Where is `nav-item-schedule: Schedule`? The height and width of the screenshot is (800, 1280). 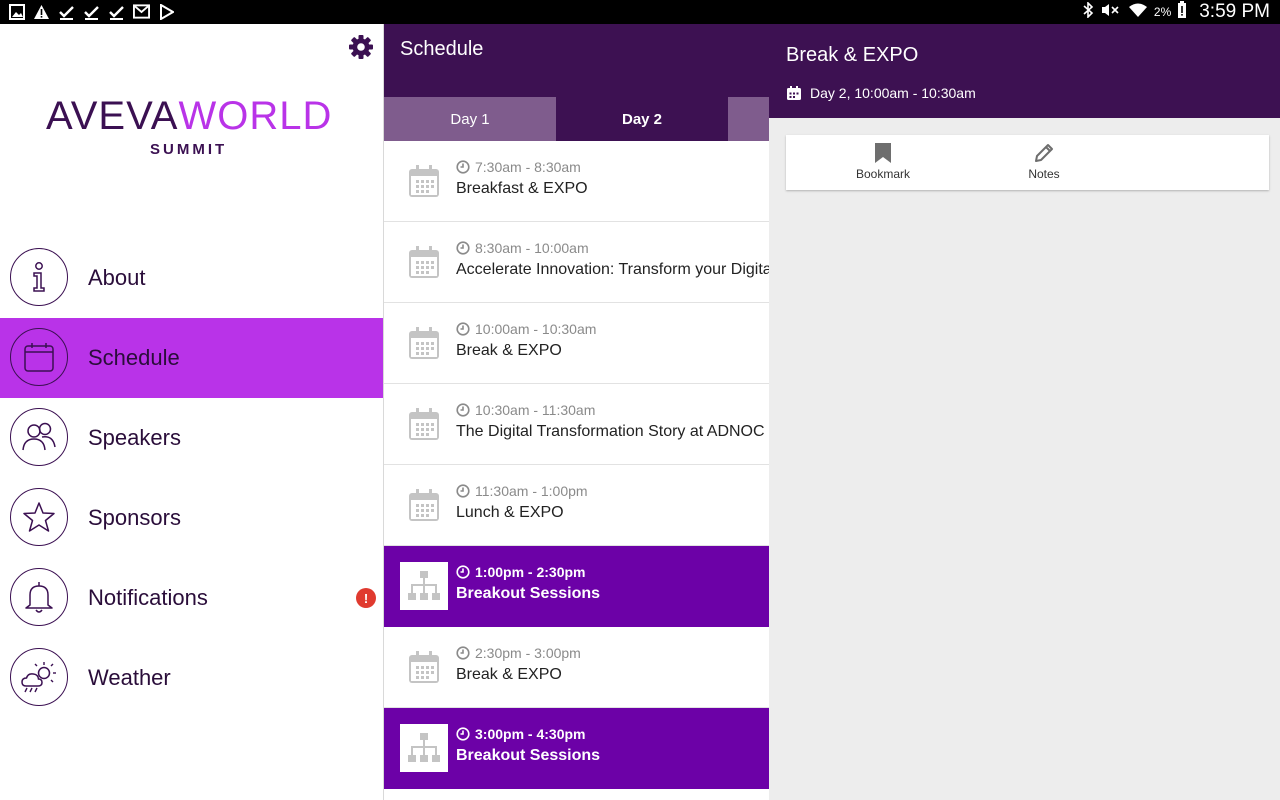
nav-item-schedule: Schedule is located at coordinates (191, 358).